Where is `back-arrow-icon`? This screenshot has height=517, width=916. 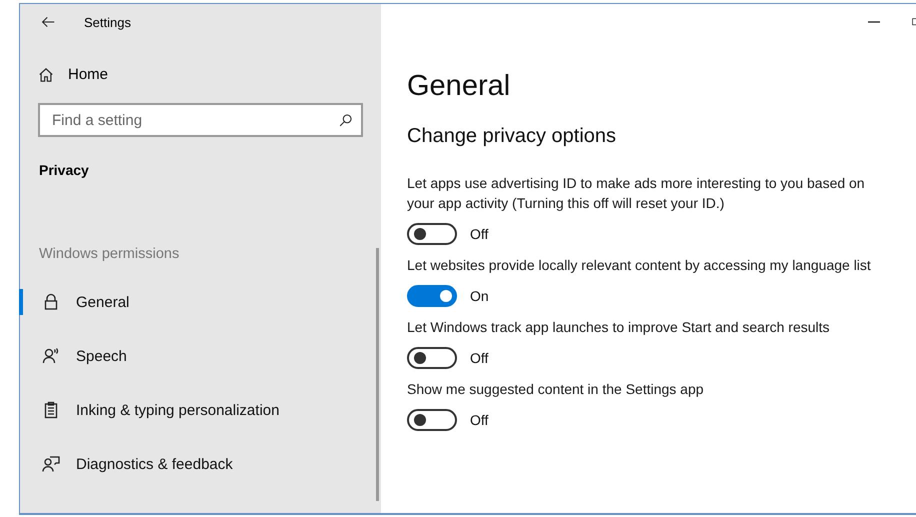
back-arrow-icon is located at coordinates (48, 22).